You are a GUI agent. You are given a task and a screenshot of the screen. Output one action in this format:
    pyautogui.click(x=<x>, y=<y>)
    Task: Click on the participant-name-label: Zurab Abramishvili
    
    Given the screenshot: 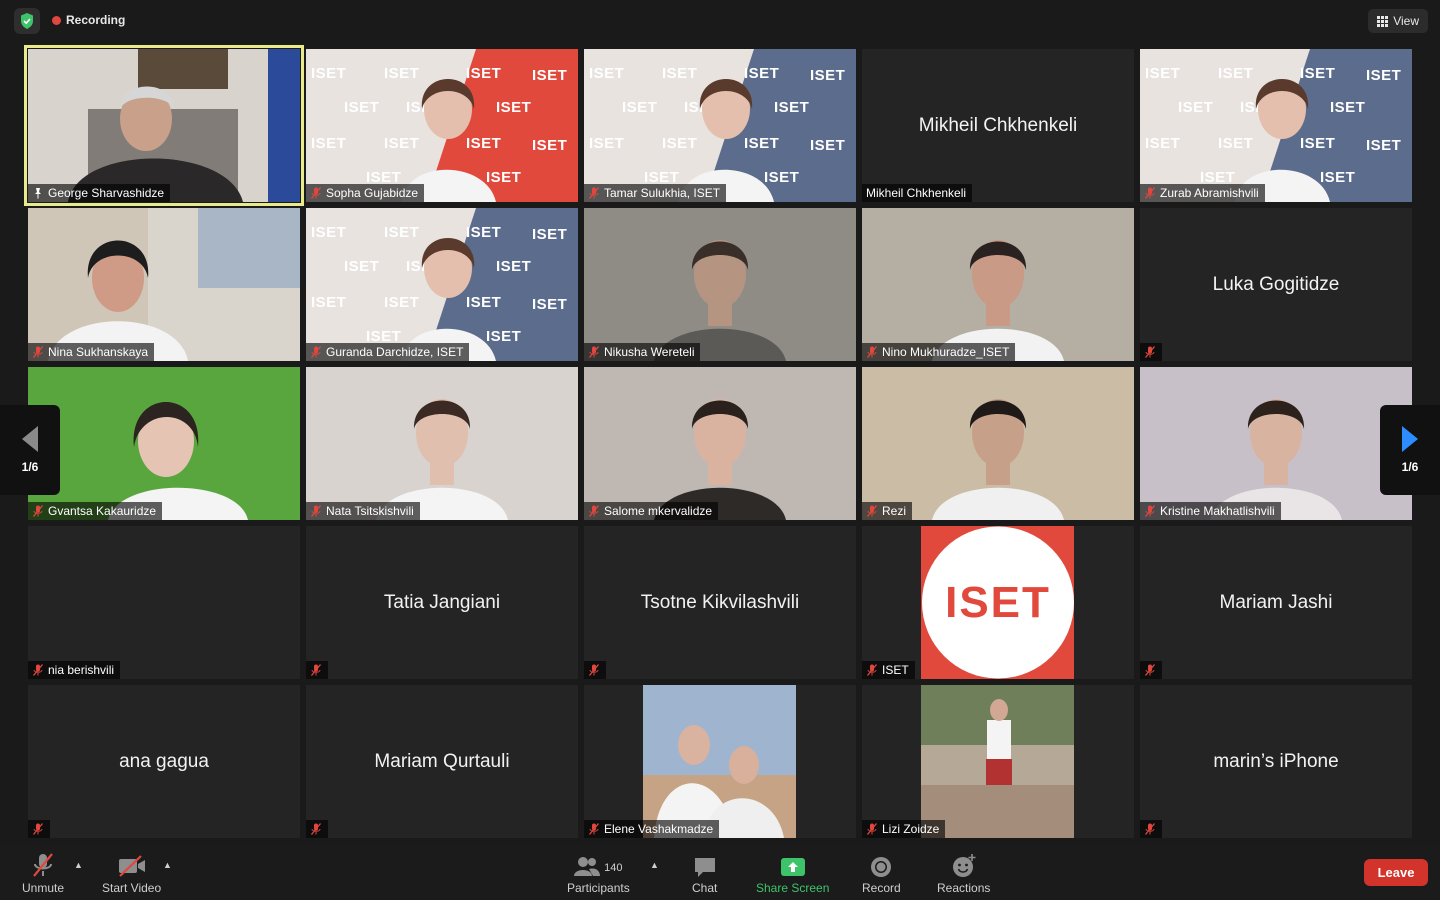 What is the action you would take?
    pyautogui.click(x=1209, y=193)
    